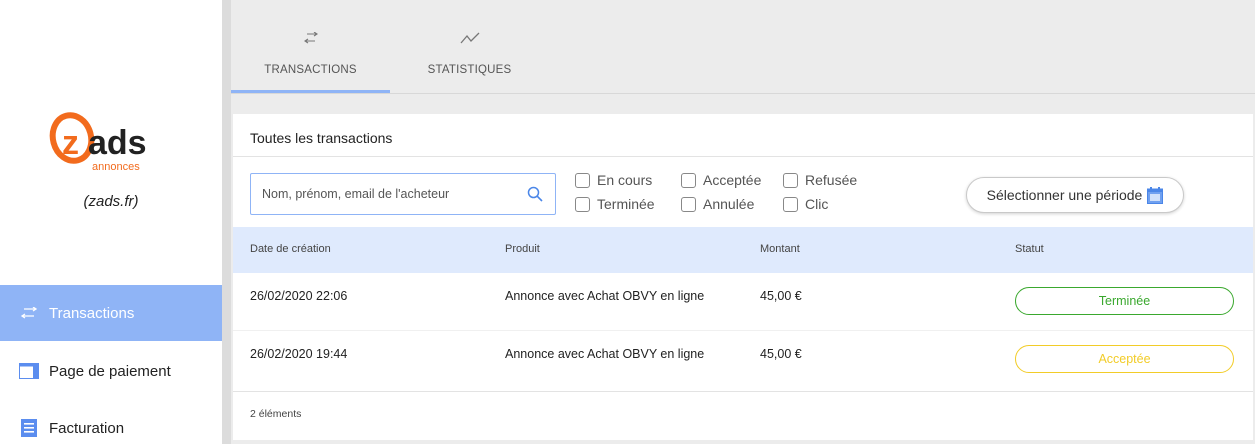 The image size is (1255, 444). What do you see at coordinates (1124, 359) in the screenshot?
I see `status-badge: Acceptée` at bounding box center [1124, 359].